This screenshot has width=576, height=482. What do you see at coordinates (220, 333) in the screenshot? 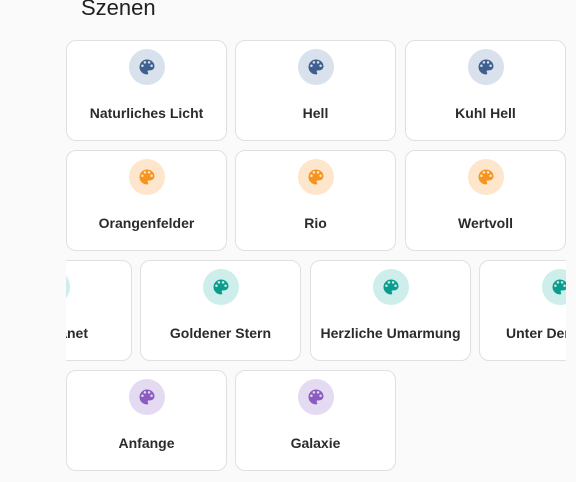
I see `scene-label: Goldener Stern` at bounding box center [220, 333].